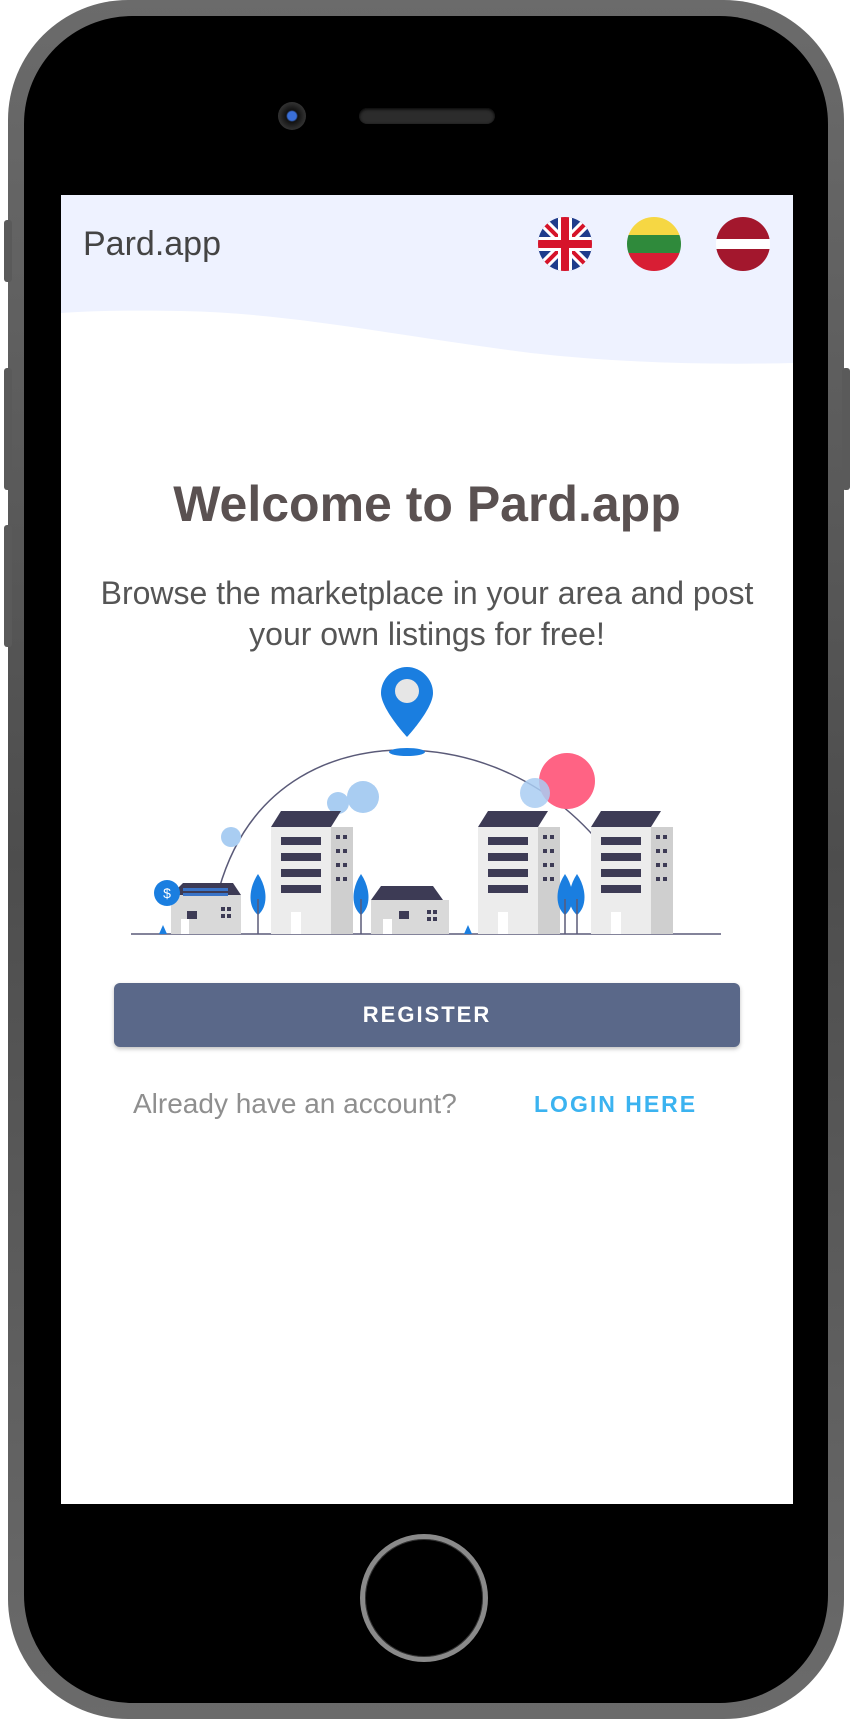 This screenshot has width=852, height=1719. Describe the element at coordinates (427, 1015) in the screenshot. I see `register-button: REGISTER` at that location.